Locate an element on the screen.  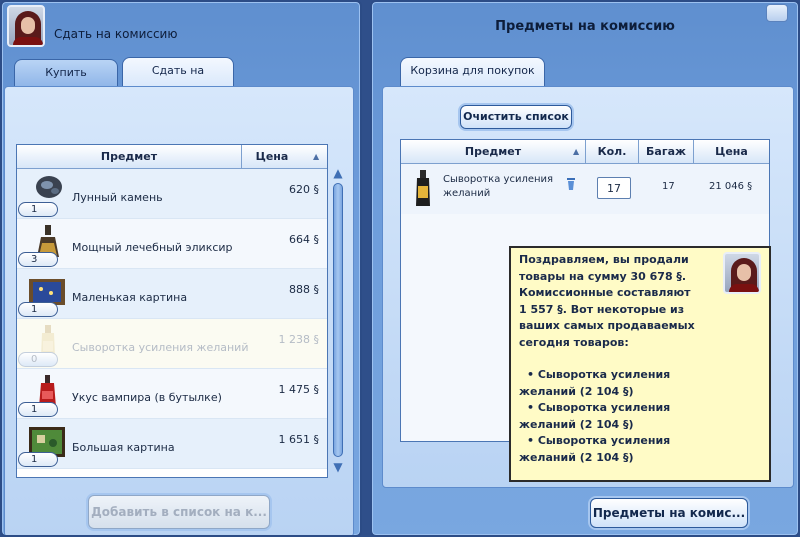
tab-buy: Купить is located at coordinates (66, 73).